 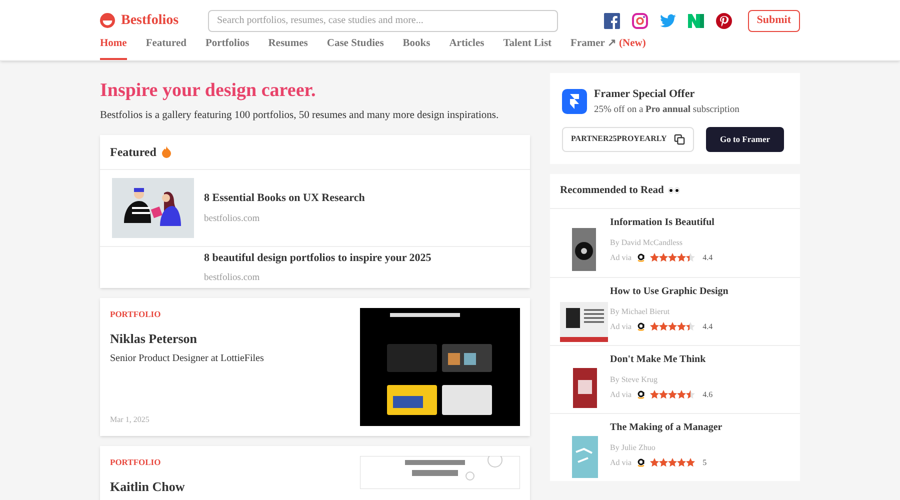 I want to click on featured-title: Featured, so click(x=133, y=153).